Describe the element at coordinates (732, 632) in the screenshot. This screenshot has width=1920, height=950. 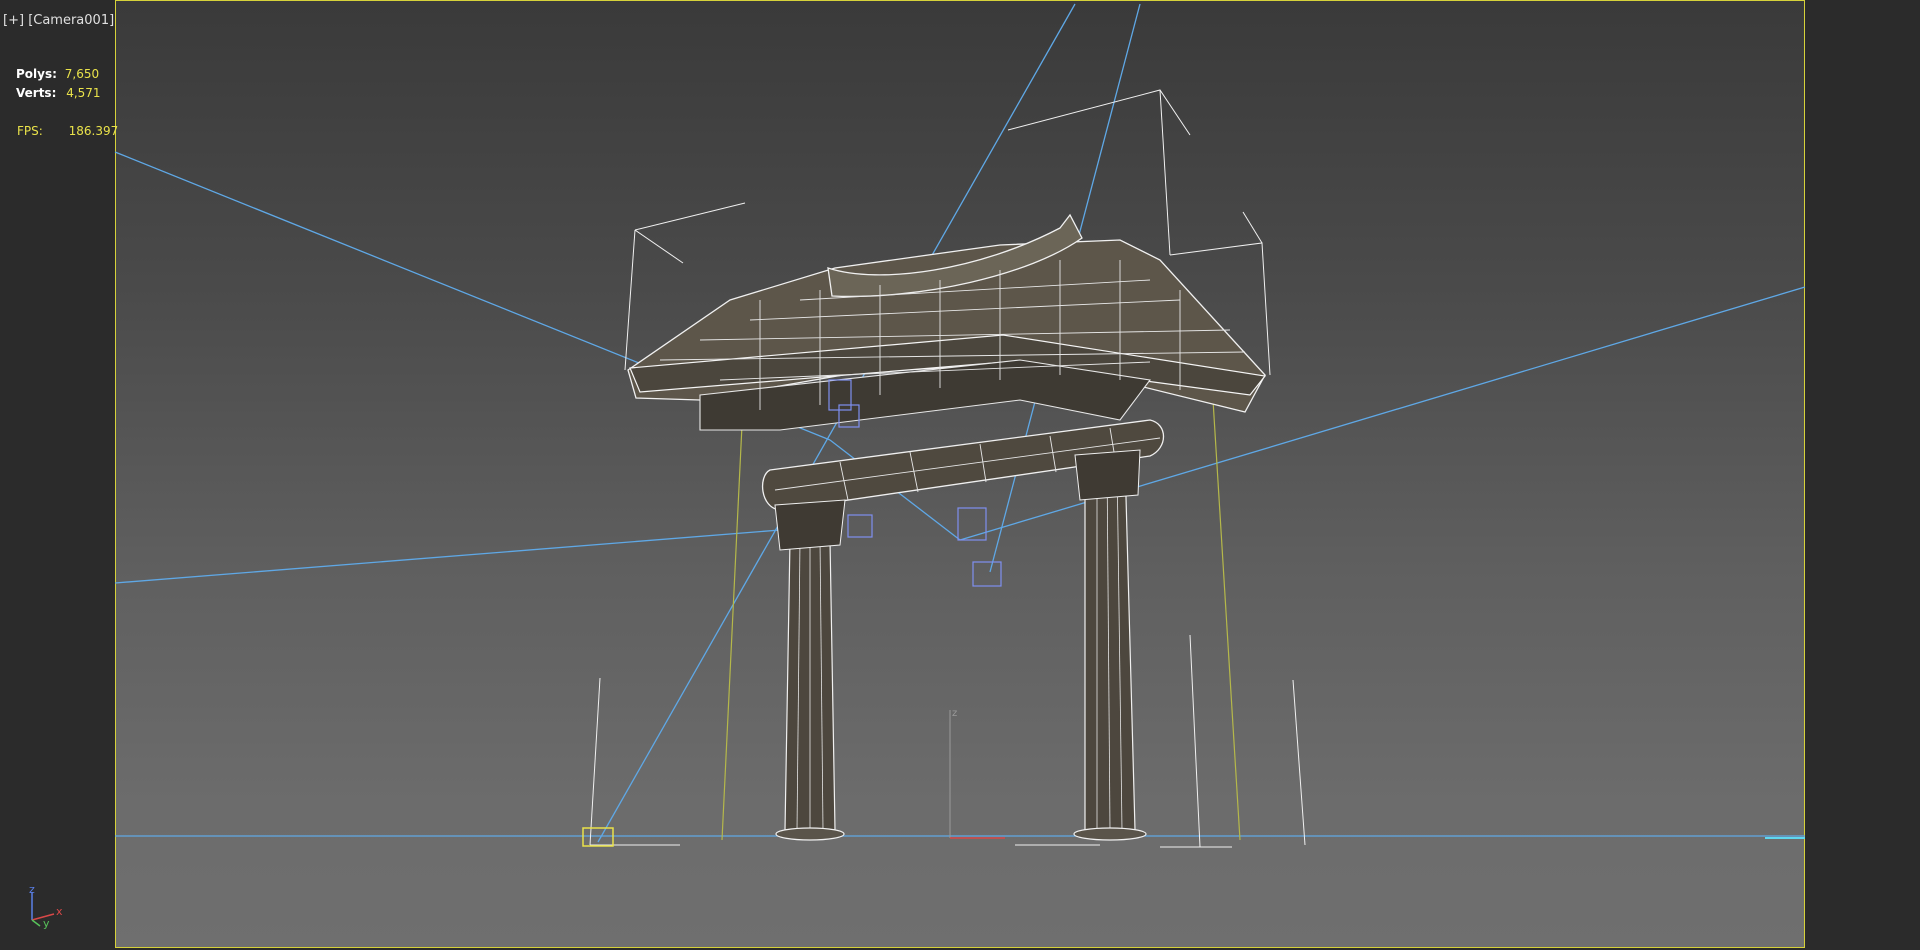
I see `guide-left` at that location.